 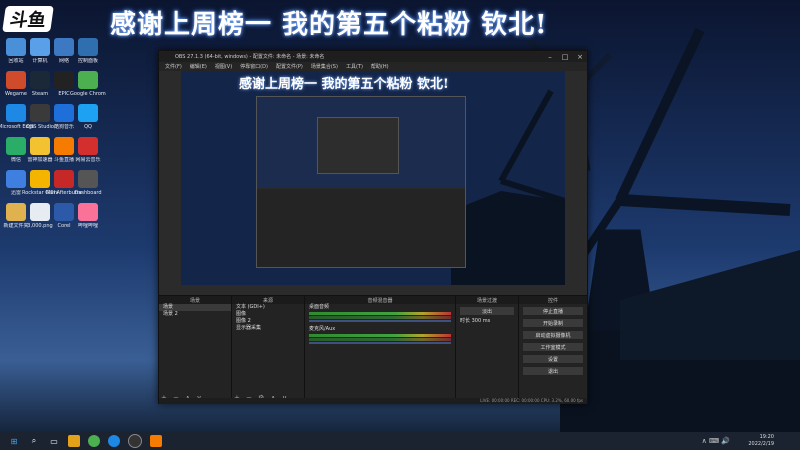 What do you see at coordinates (156, 441) in the screenshot?
I see `douyu-taskbar-icon` at bounding box center [156, 441].